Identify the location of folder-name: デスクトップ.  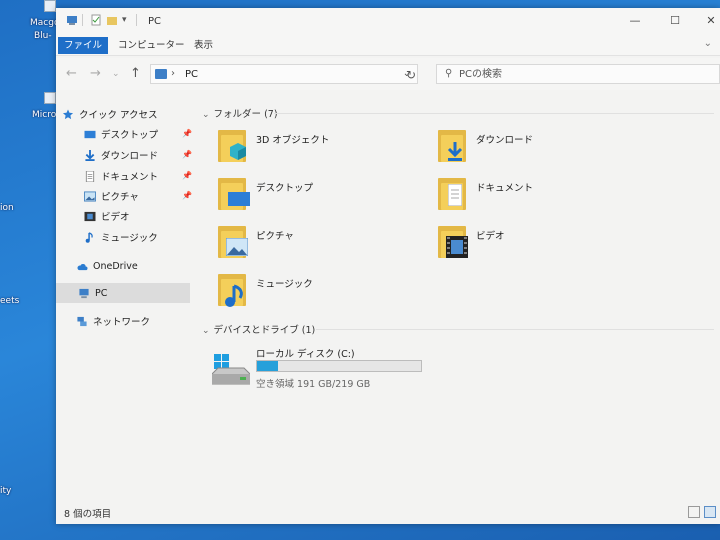
(285, 188).